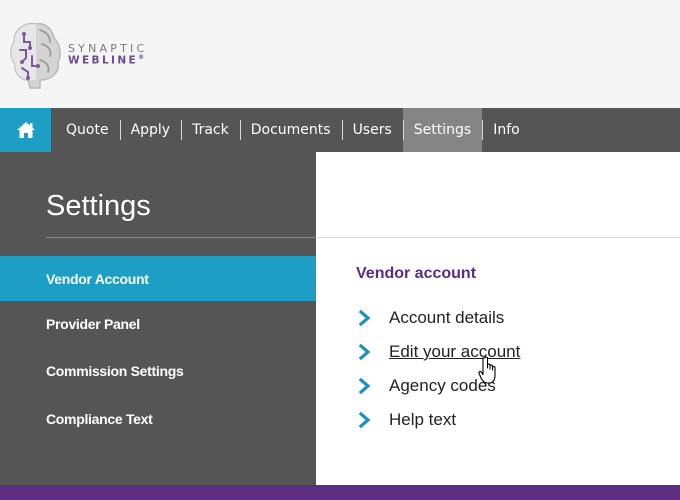 This screenshot has height=500, width=680. I want to click on nav-item-label: Apply, so click(150, 130).